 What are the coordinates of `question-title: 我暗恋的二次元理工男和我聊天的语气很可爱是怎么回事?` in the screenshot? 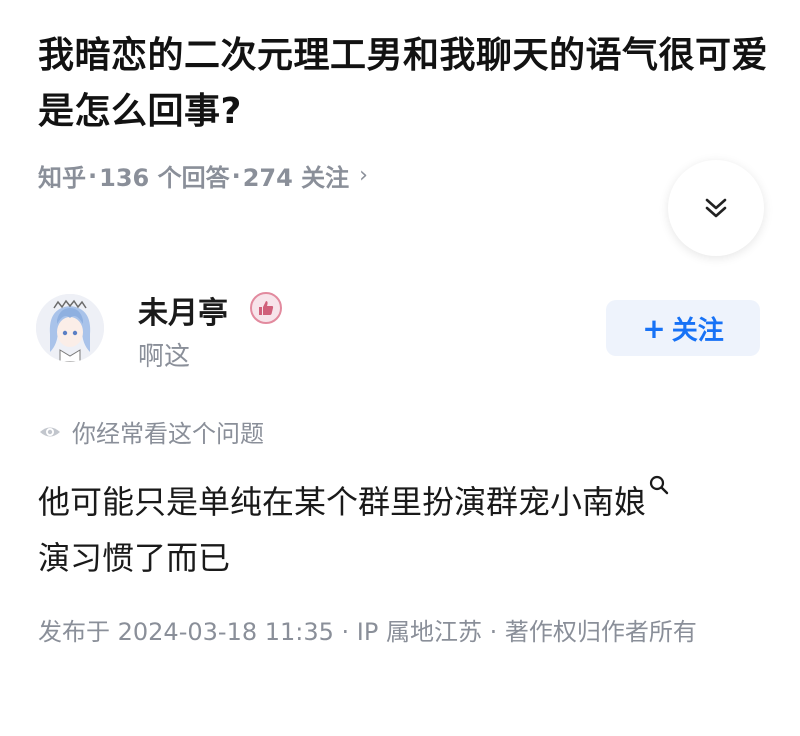 It's located at (403, 83).